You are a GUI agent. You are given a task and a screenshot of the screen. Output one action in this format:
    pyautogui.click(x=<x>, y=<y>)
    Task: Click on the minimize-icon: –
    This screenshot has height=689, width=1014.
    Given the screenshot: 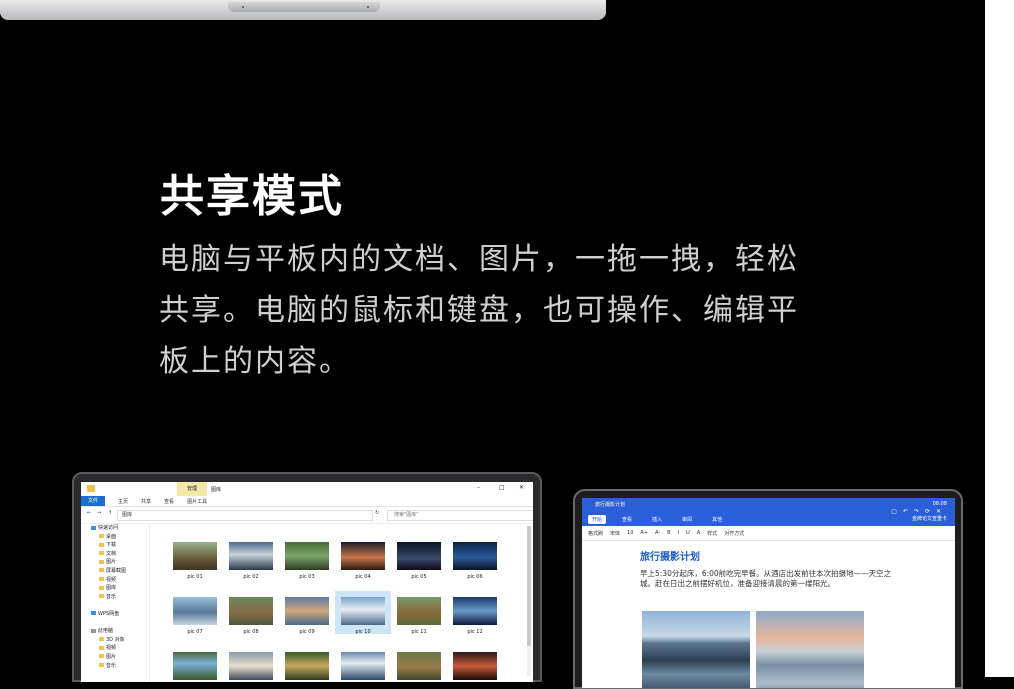 What is the action you would take?
    pyautogui.click(x=478, y=487)
    